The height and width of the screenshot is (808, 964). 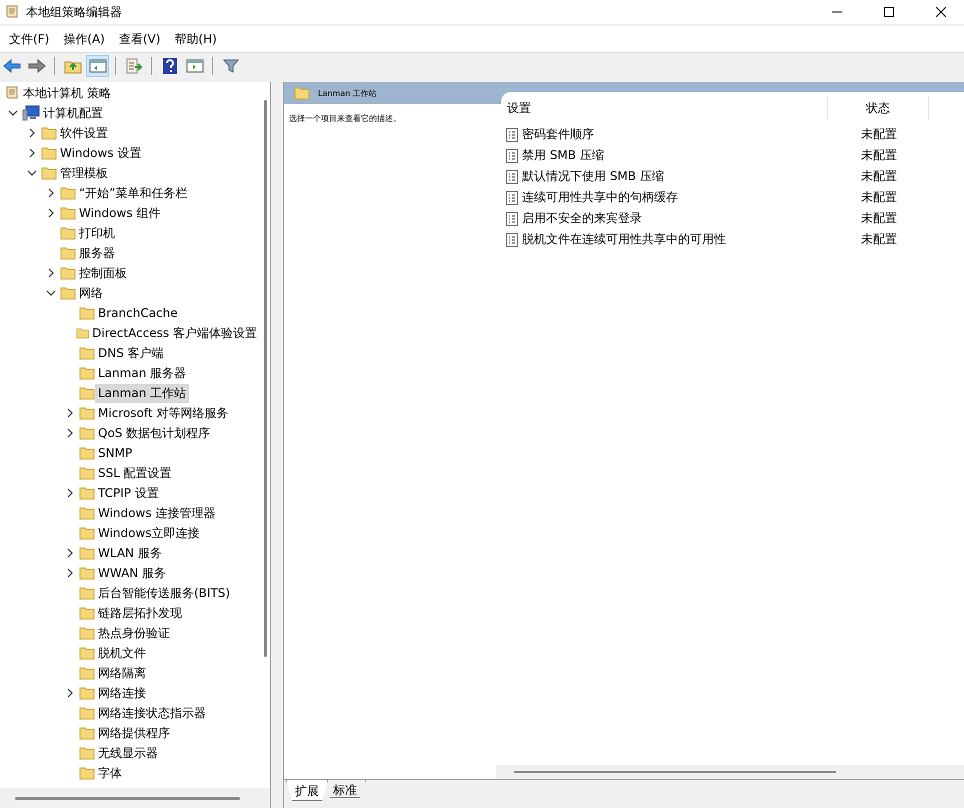 What do you see at coordinates (138, 313) in the screenshot?
I see `tree-item: BranchCache` at bounding box center [138, 313].